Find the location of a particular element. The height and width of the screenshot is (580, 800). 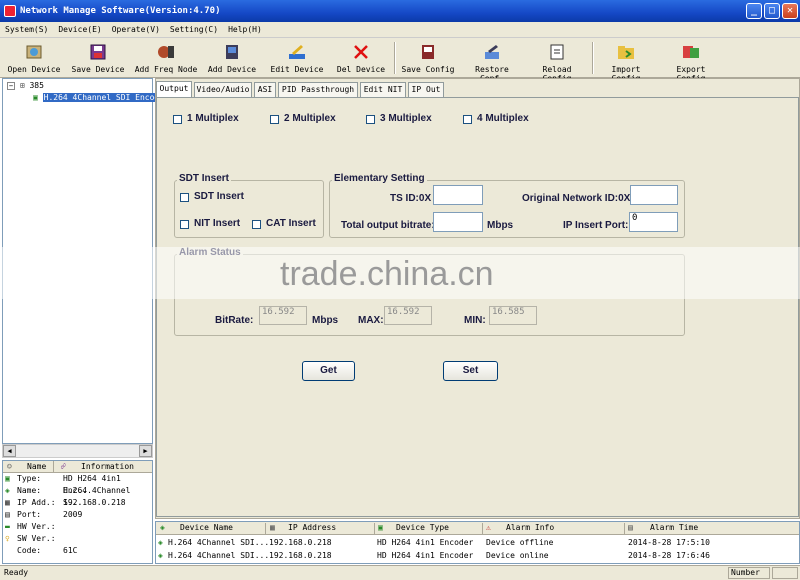

tree-device-node: ▣ H.264 4Channel SDI Encod is located at coordinates (97, 98).